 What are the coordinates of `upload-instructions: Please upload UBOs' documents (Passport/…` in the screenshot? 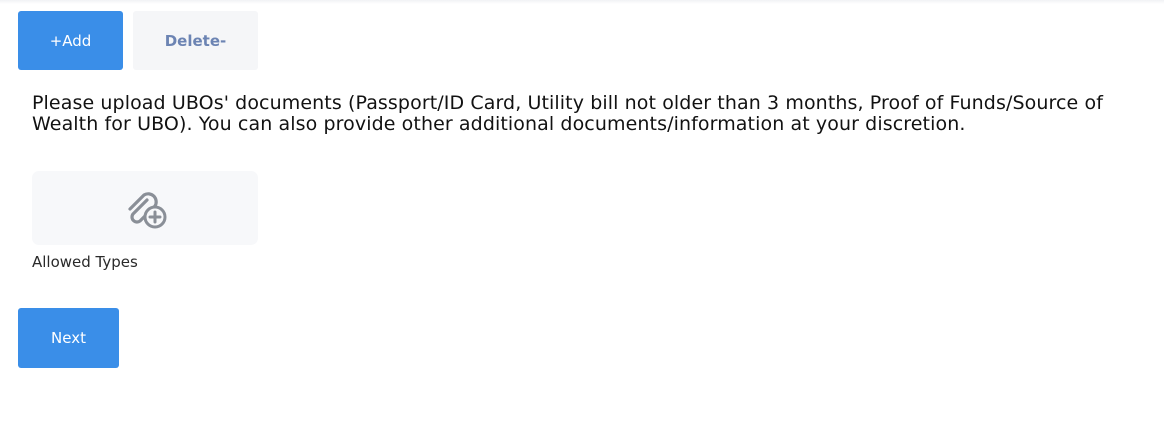 It's located at (567, 113).